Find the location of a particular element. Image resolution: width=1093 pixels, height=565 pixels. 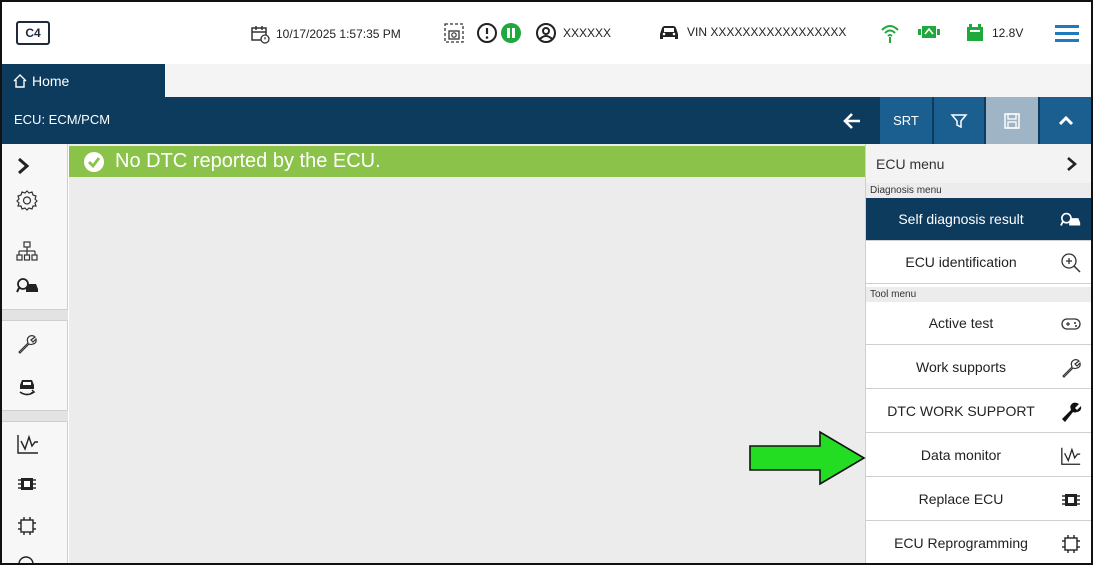

tab-home: Home is located at coordinates (83, 80).